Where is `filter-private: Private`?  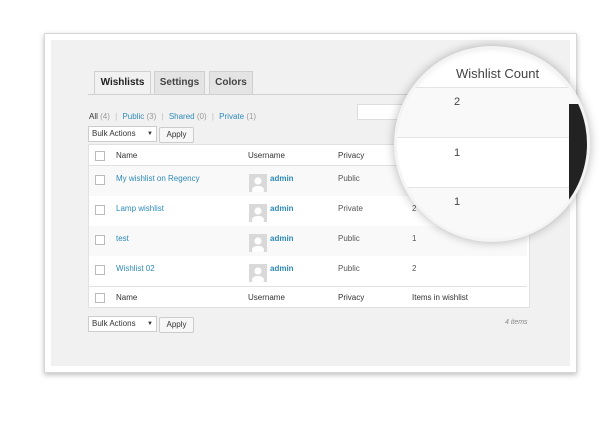
filter-private: Private is located at coordinates (231, 116).